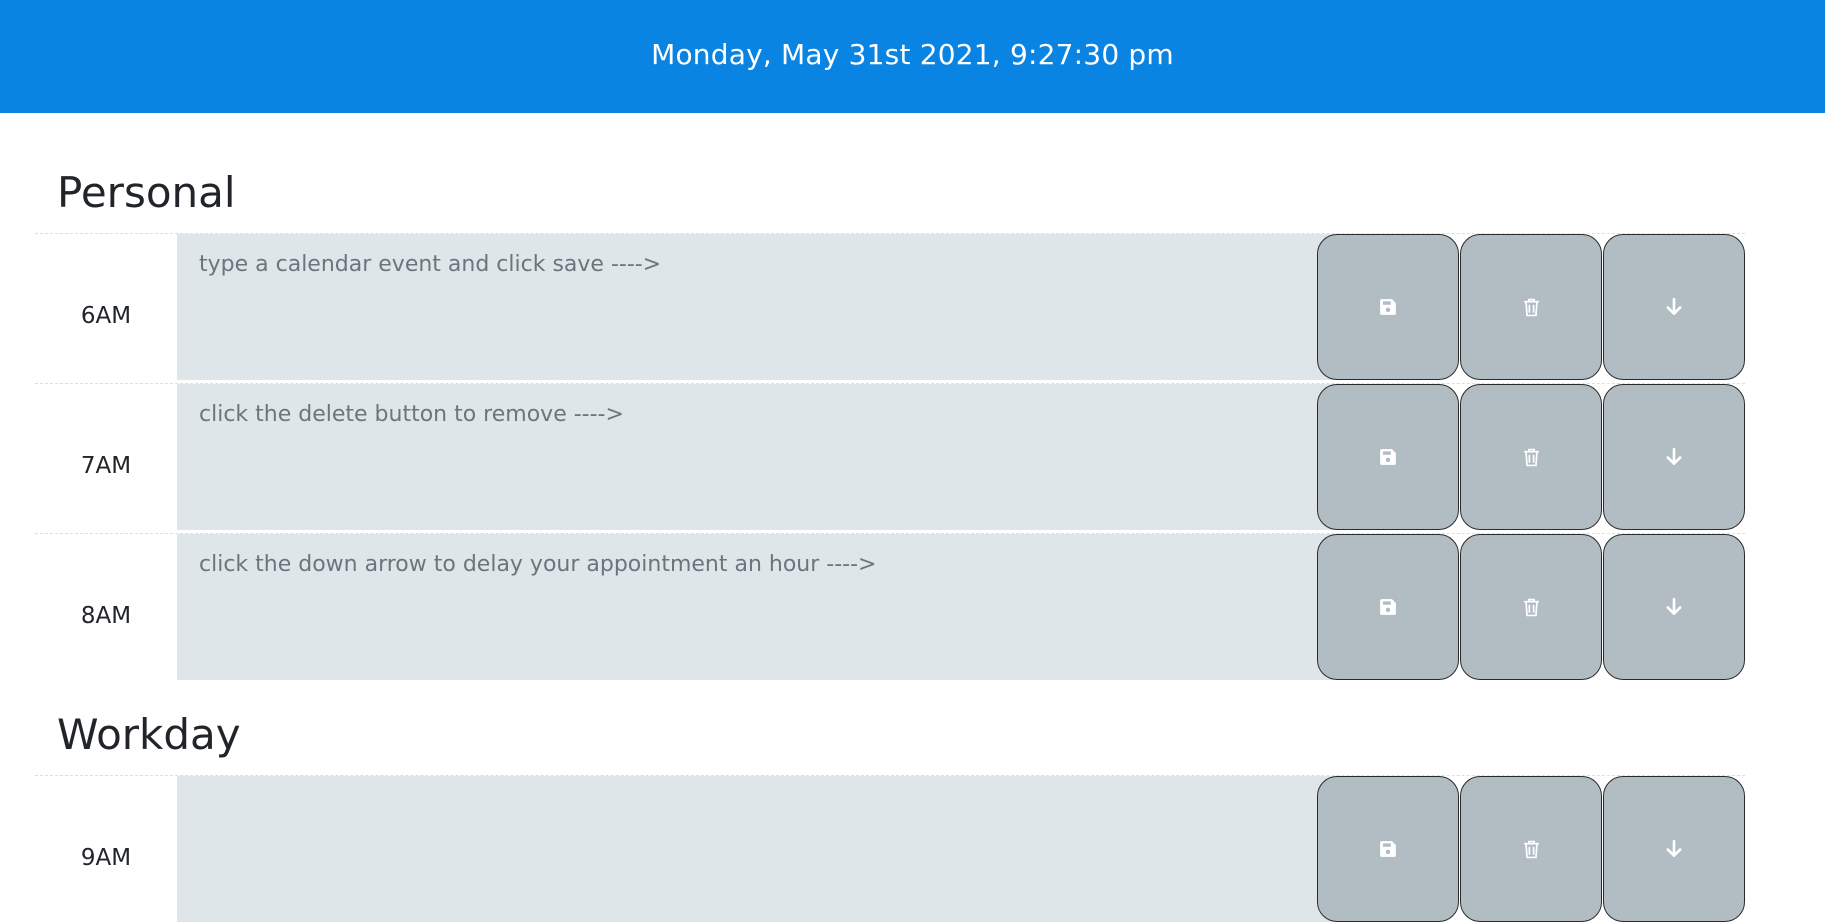 The width and height of the screenshot is (1825, 922). What do you see at coordinates (149, 734) in the screenshot?
I see `section-title-workday: Workday` at bounding box center [149, 734].